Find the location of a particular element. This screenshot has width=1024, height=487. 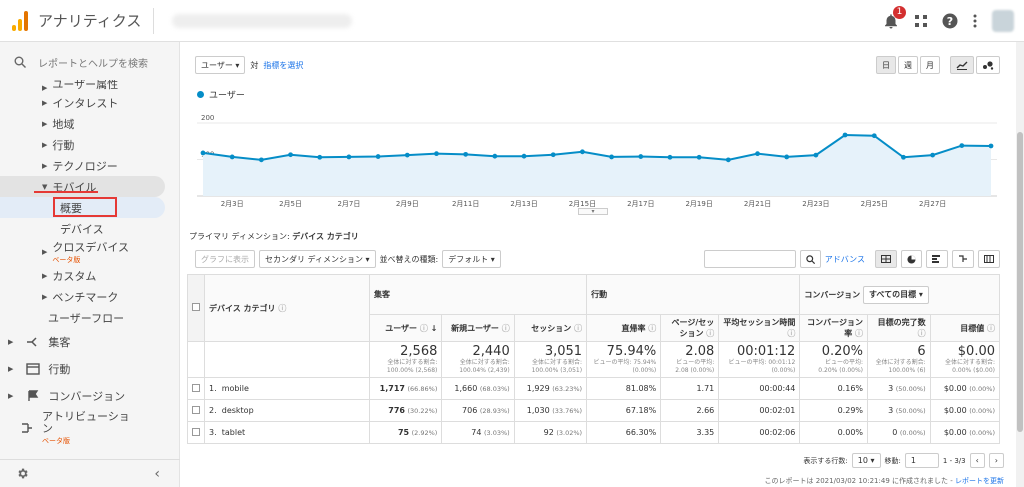

line-chart-toggle is located at coordinates (962, 65).